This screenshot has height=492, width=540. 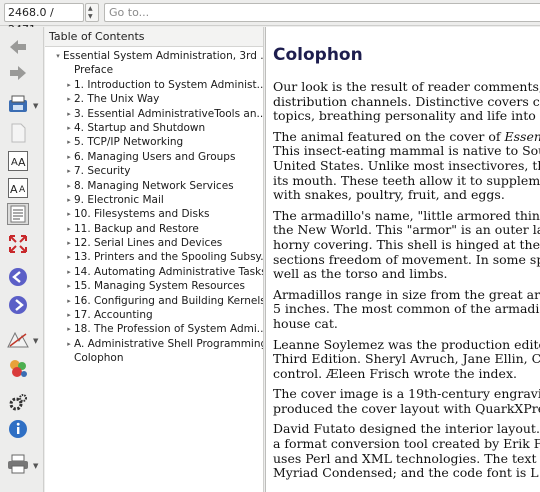 I want to click on colors-icon, so click(x=18, y=368).